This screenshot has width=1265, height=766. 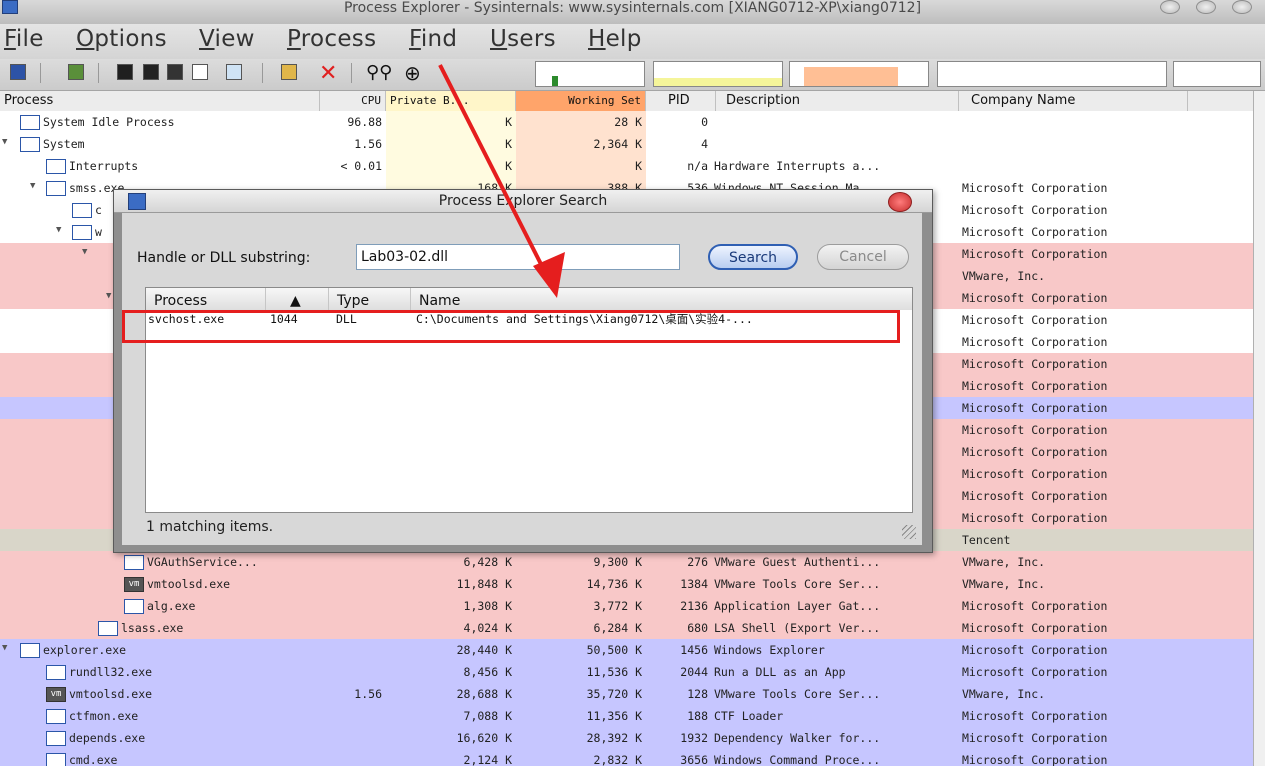 What do you see at coordinates (175, 72) in the screenshot?
I see `show-lower-pane-icon` at bounding box center [175, 72].